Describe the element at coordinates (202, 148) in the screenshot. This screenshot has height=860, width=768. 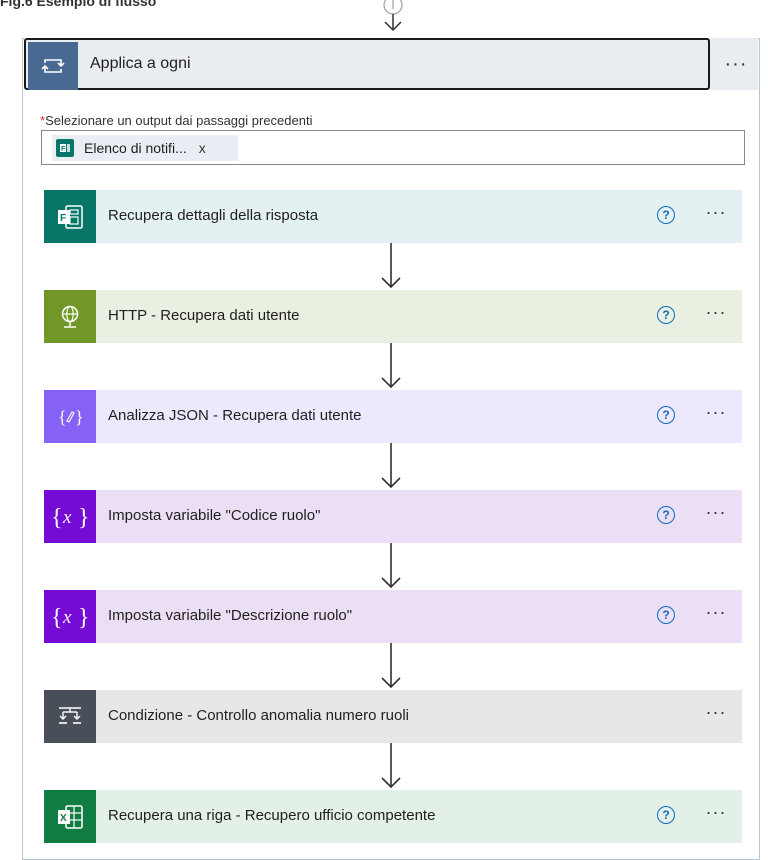
I see `remove-token-button: x` at that location.